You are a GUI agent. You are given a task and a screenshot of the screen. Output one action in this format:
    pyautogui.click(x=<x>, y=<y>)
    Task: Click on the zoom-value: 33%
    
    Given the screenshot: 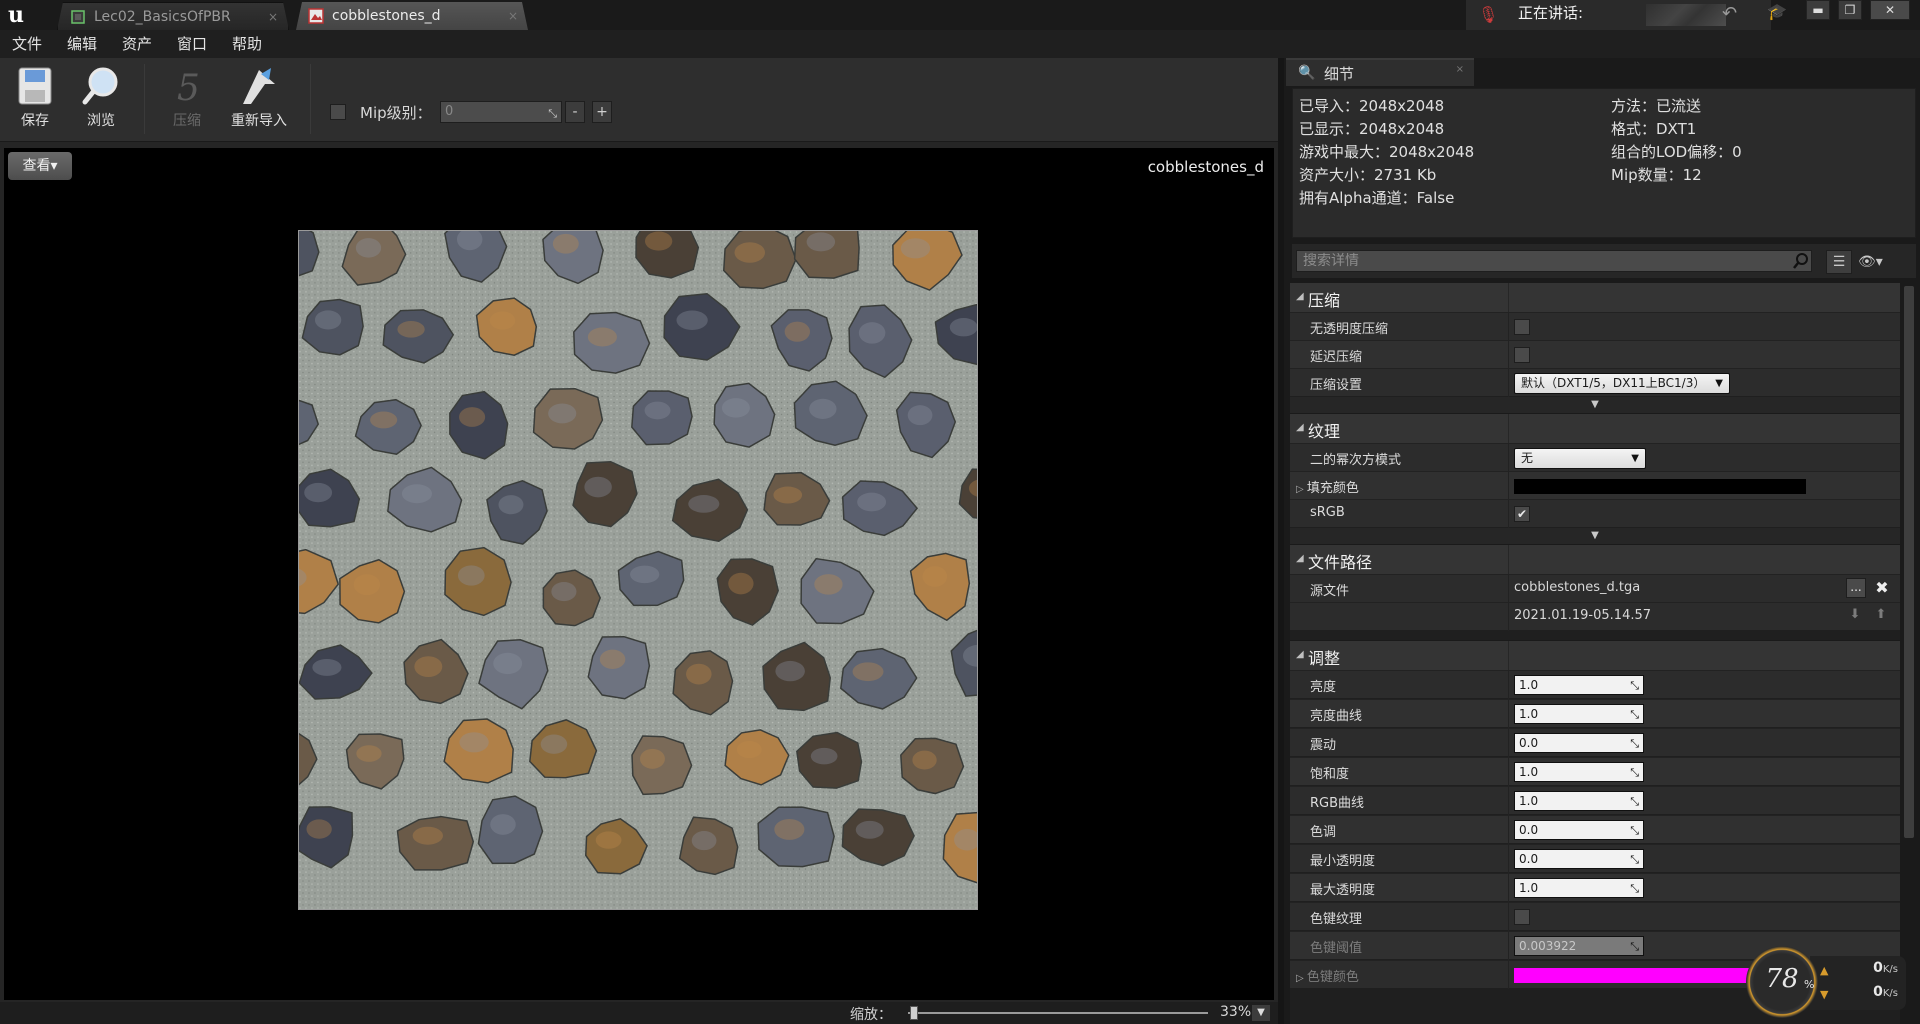 What is the action you would take?
    pyautogui.click(x=1236, y=1012)
    